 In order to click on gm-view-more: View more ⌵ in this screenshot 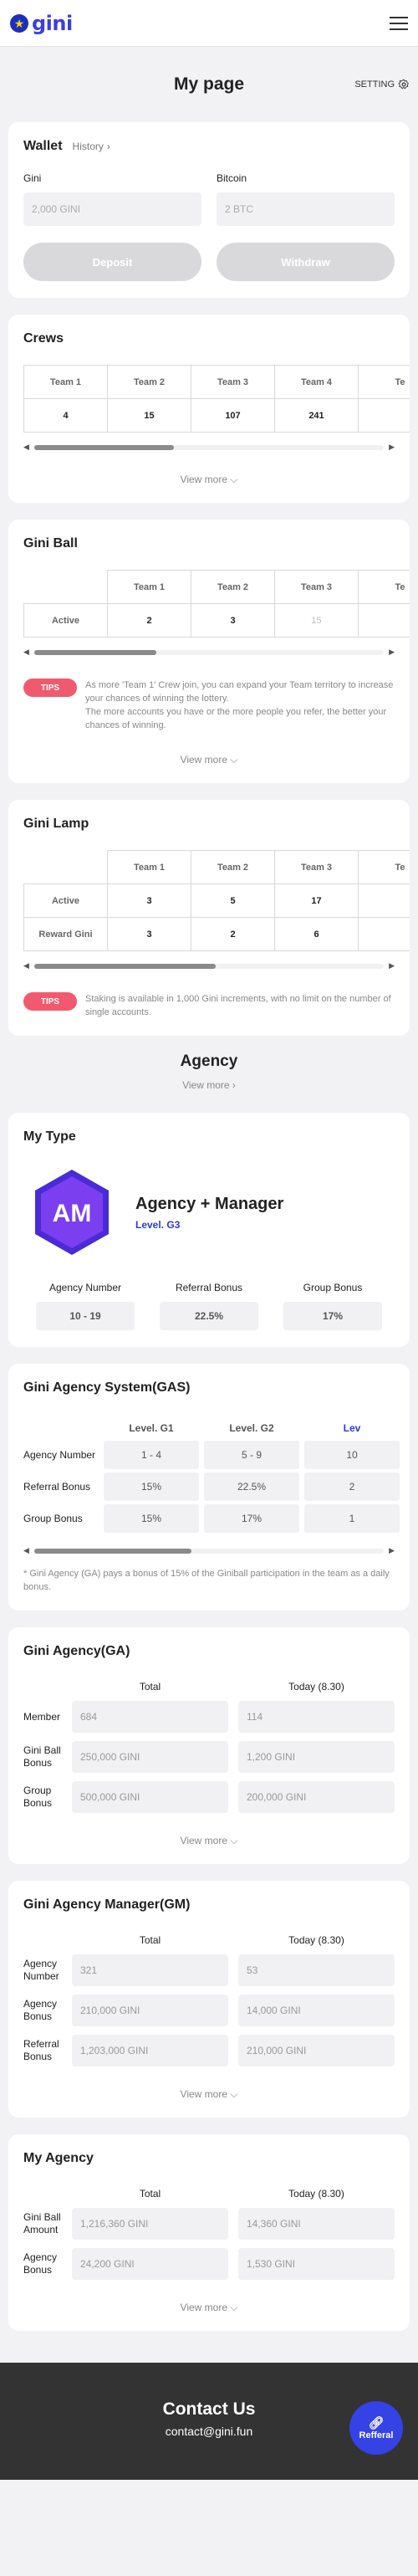, I will do `click(209, 2094)`.